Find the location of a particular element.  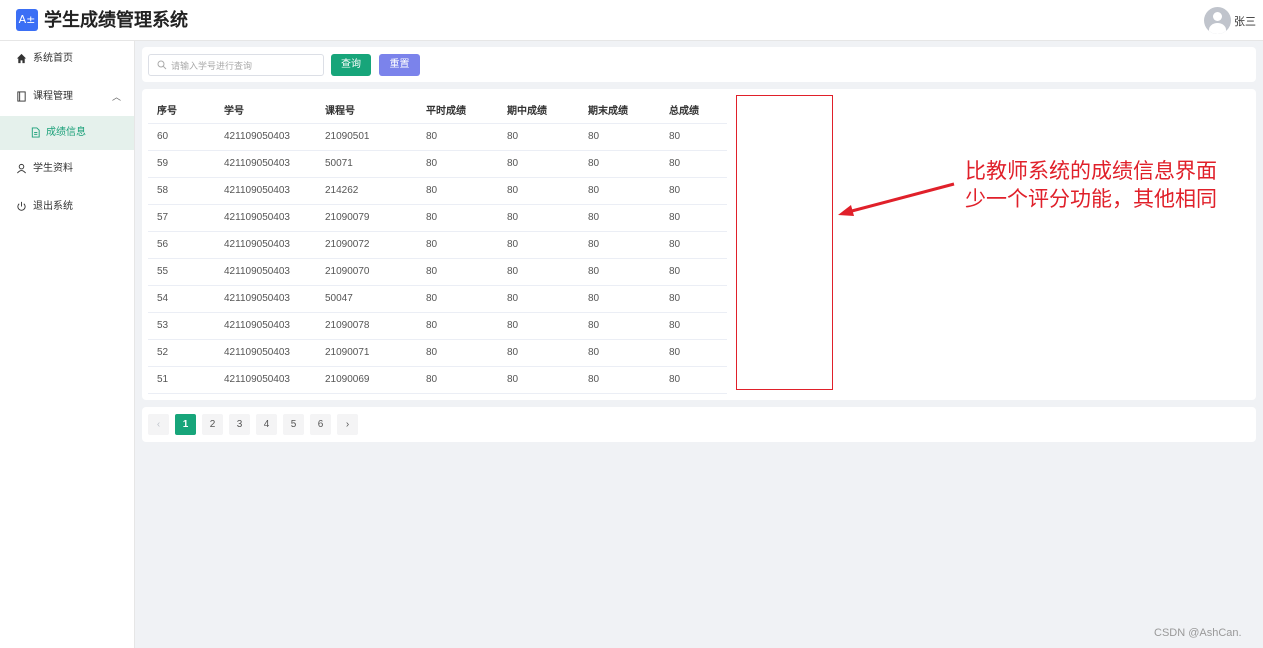

search-icon is located at coordinates (162, 65).